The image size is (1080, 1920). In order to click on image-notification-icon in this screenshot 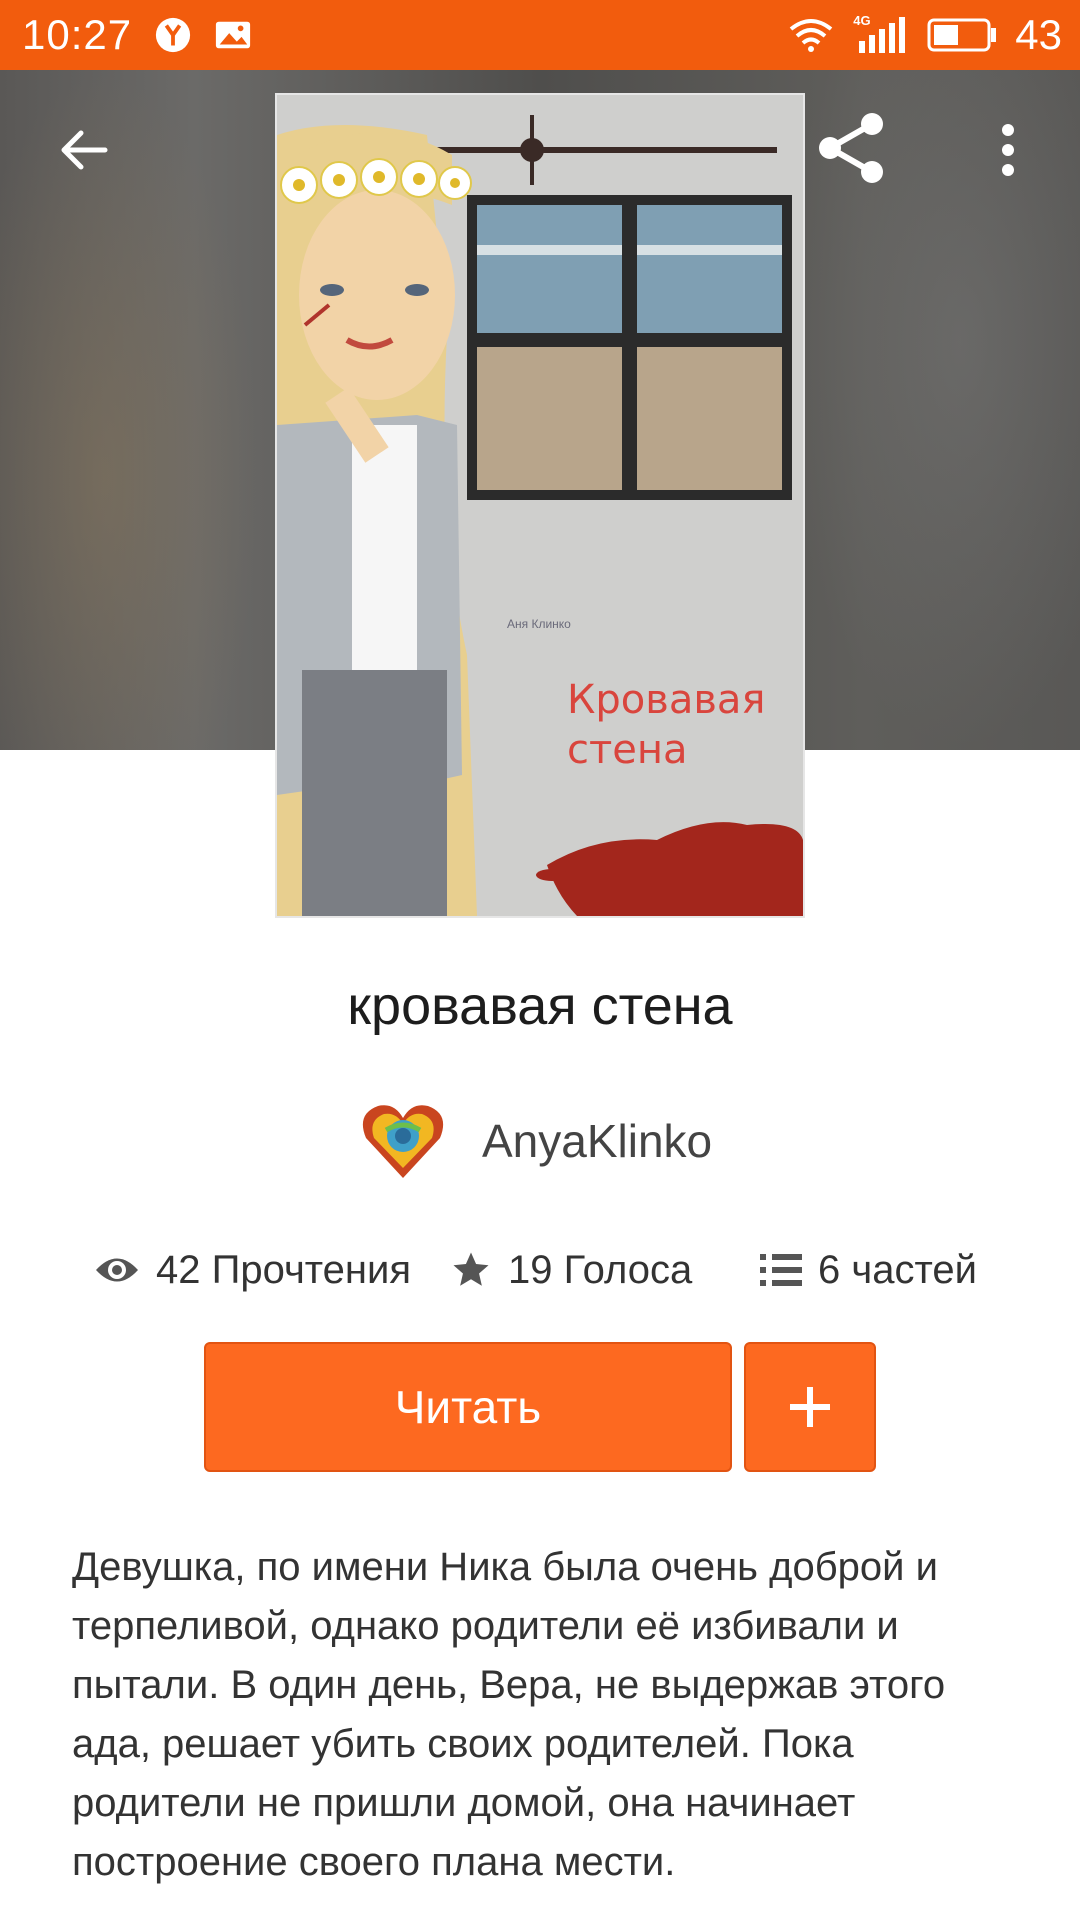, I will do `click(233, 35)`.